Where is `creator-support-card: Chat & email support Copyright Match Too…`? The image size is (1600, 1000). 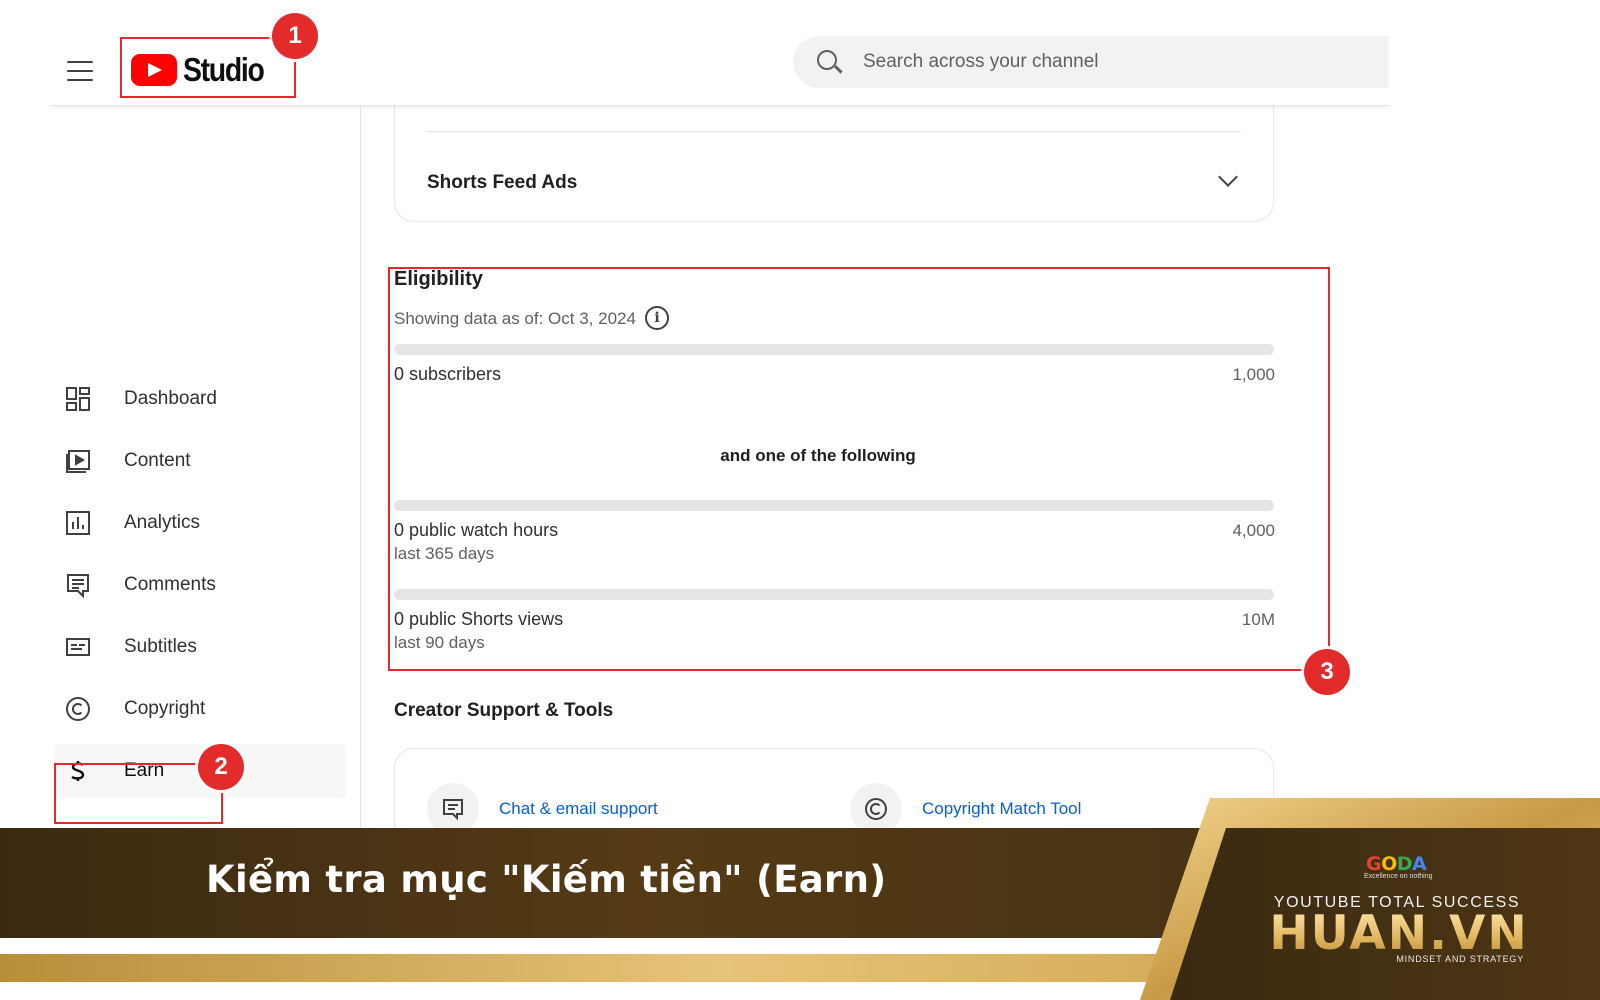
creator-support-card: Chat & email support Copyright Match Too… is located at coordinates (834, 788).